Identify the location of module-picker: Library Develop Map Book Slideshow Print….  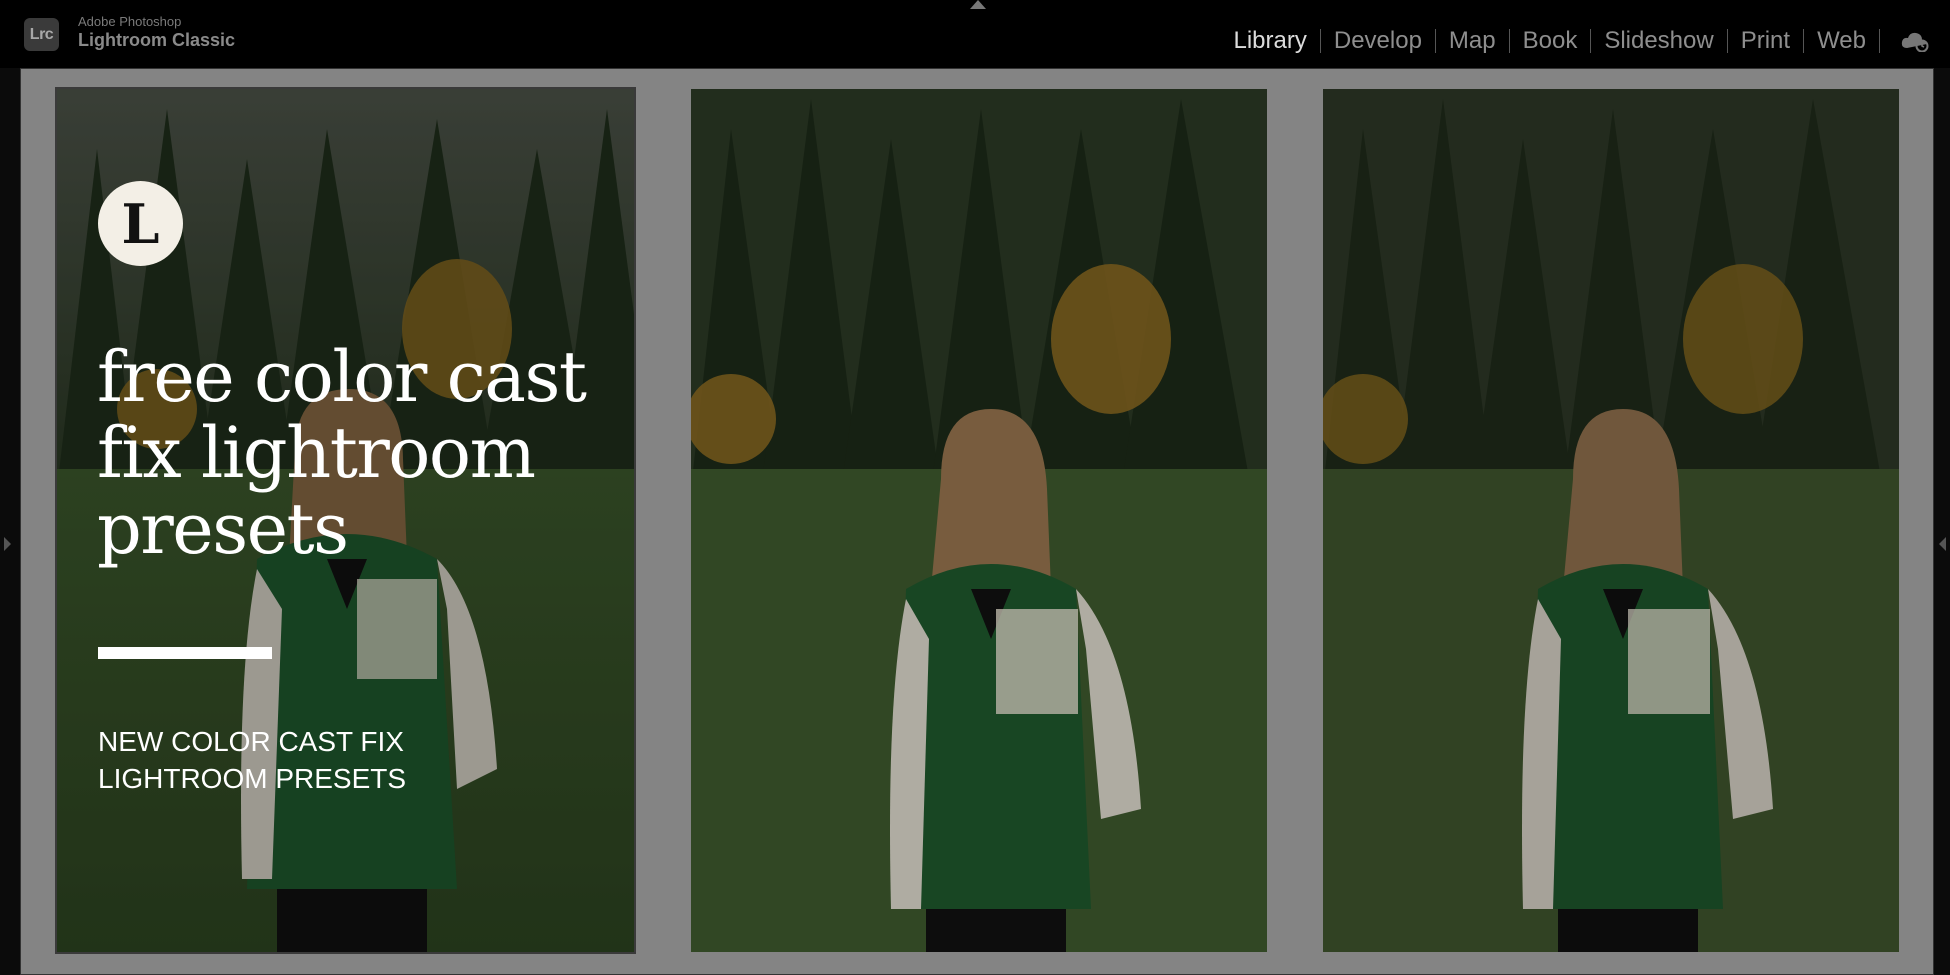
(1550, 41).